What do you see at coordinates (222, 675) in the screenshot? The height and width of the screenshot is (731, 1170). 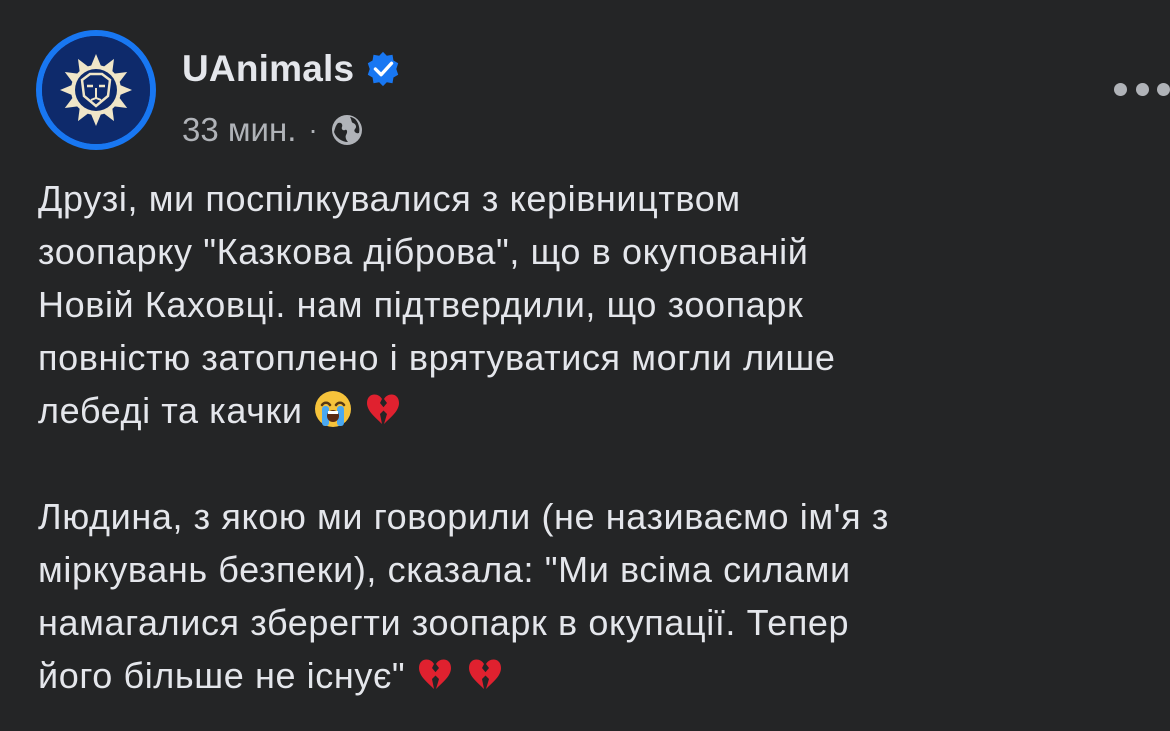 I see `text-fragment: його більше не існує"` at bounding box center [222, 675].